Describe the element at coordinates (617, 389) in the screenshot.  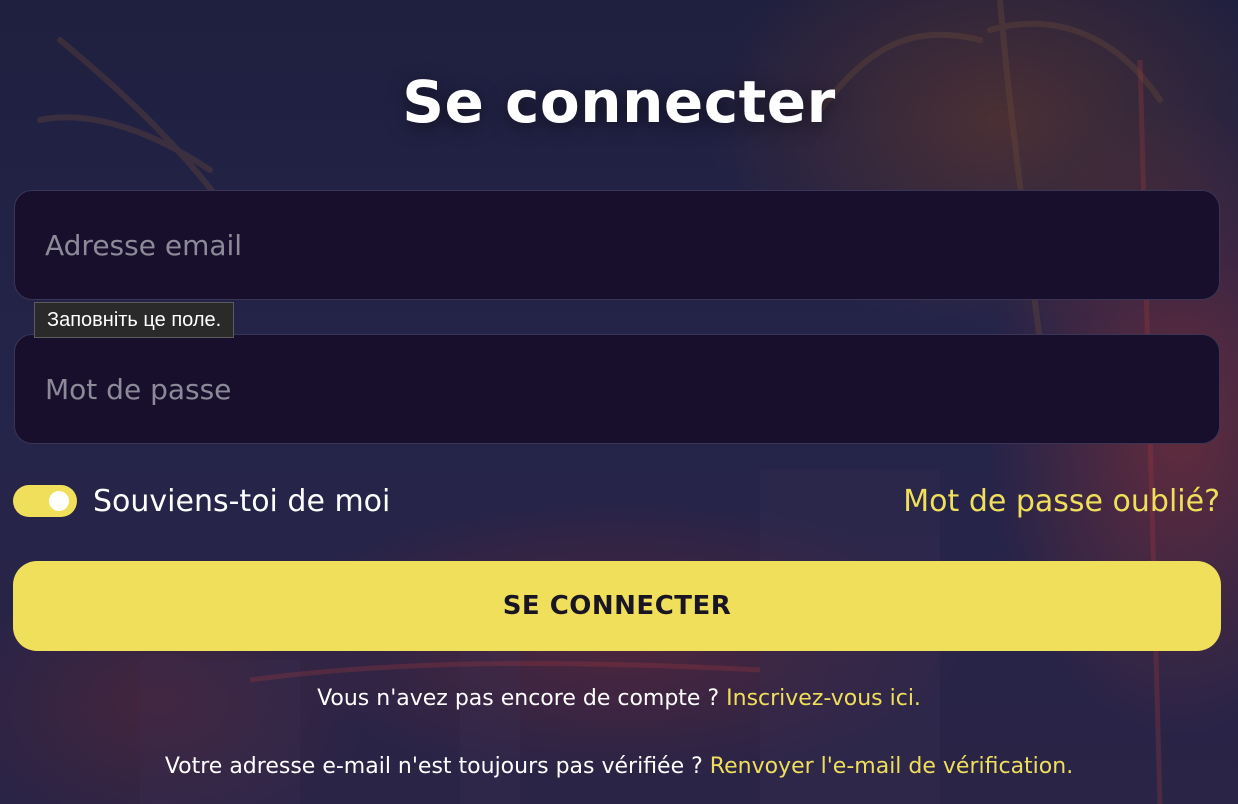
I see `password-input` at that location.